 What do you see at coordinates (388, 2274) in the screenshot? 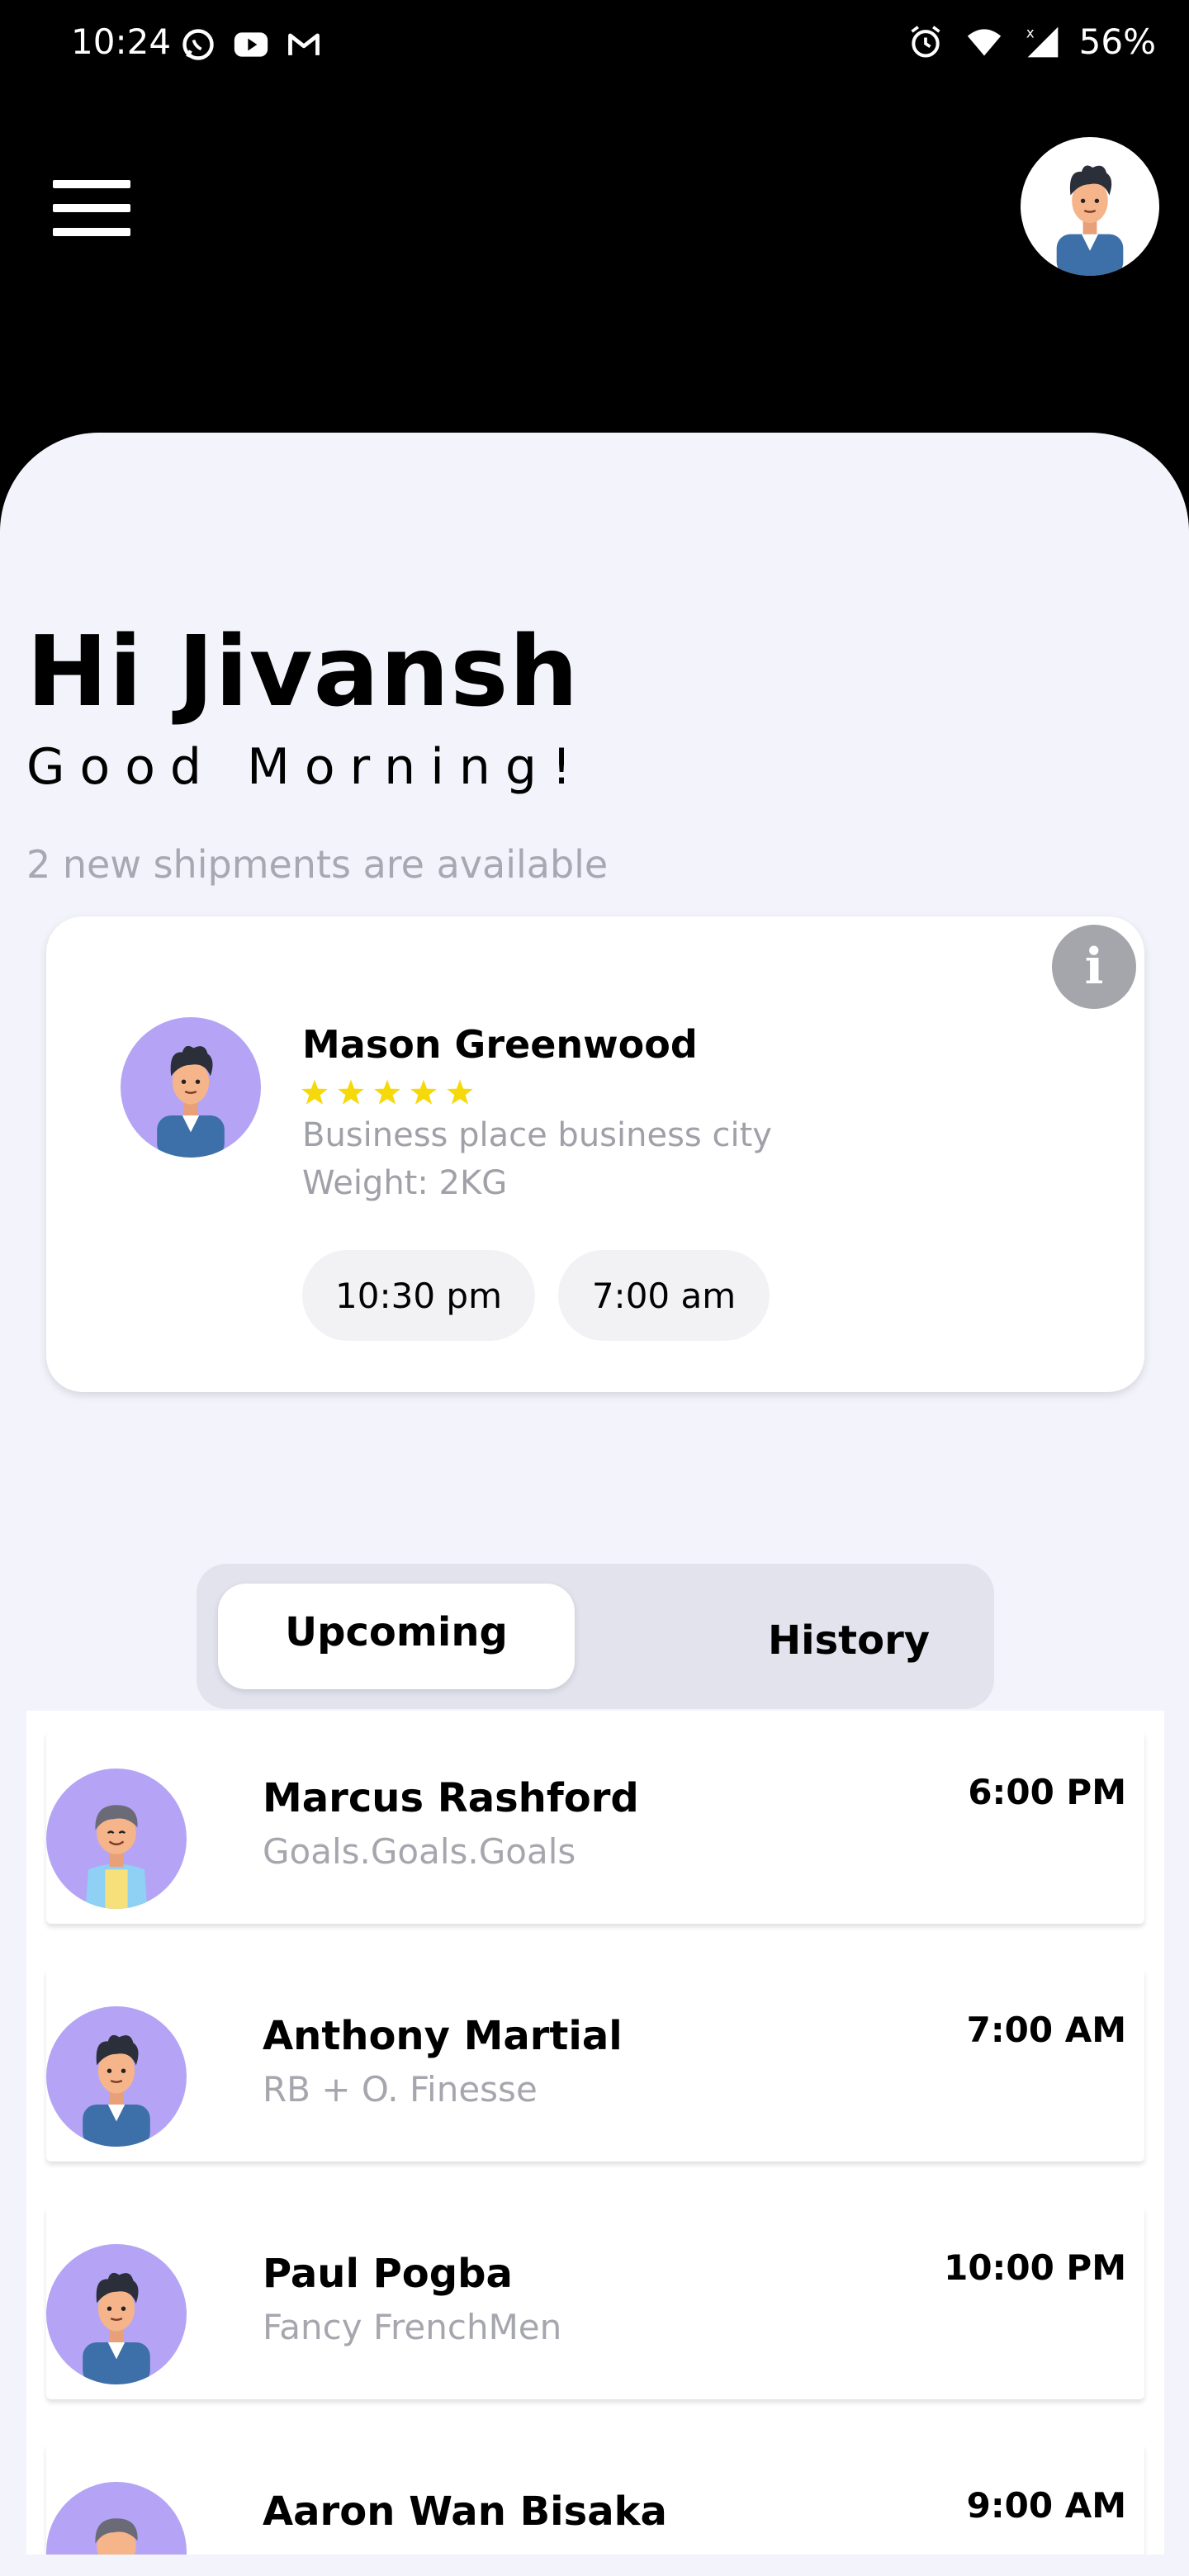
I see `item-name: Paul Pogba` at bounding box center [388, 2274].